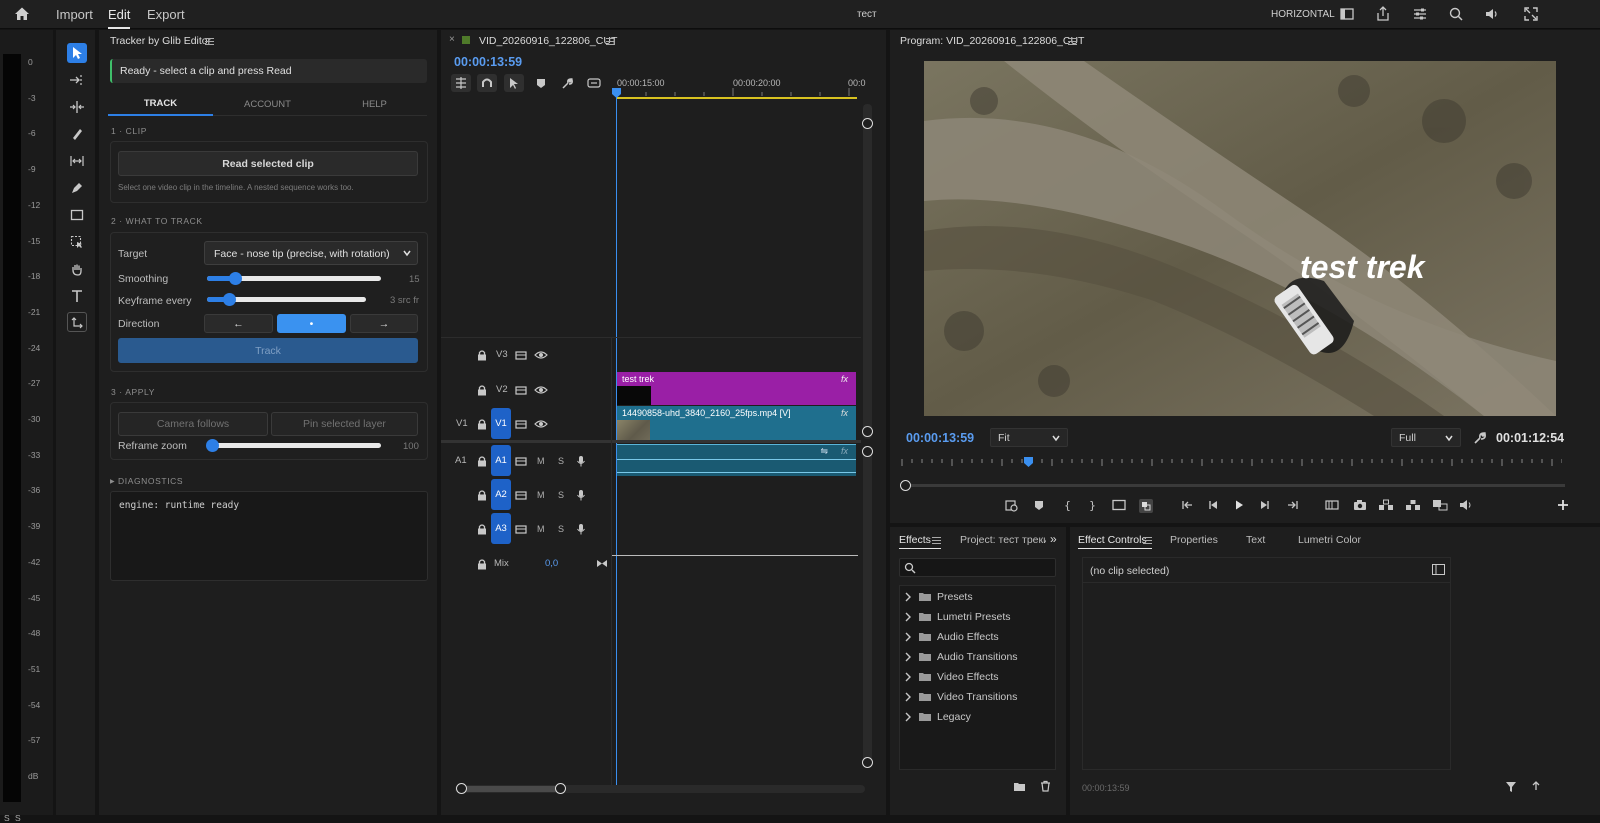 This screenshot has width=1600, height=823. What do you see at coordinates (978, 618) in the screenshot?
I see `effects-list-item: Lumetri Presets` at bounding box center [978, 618].